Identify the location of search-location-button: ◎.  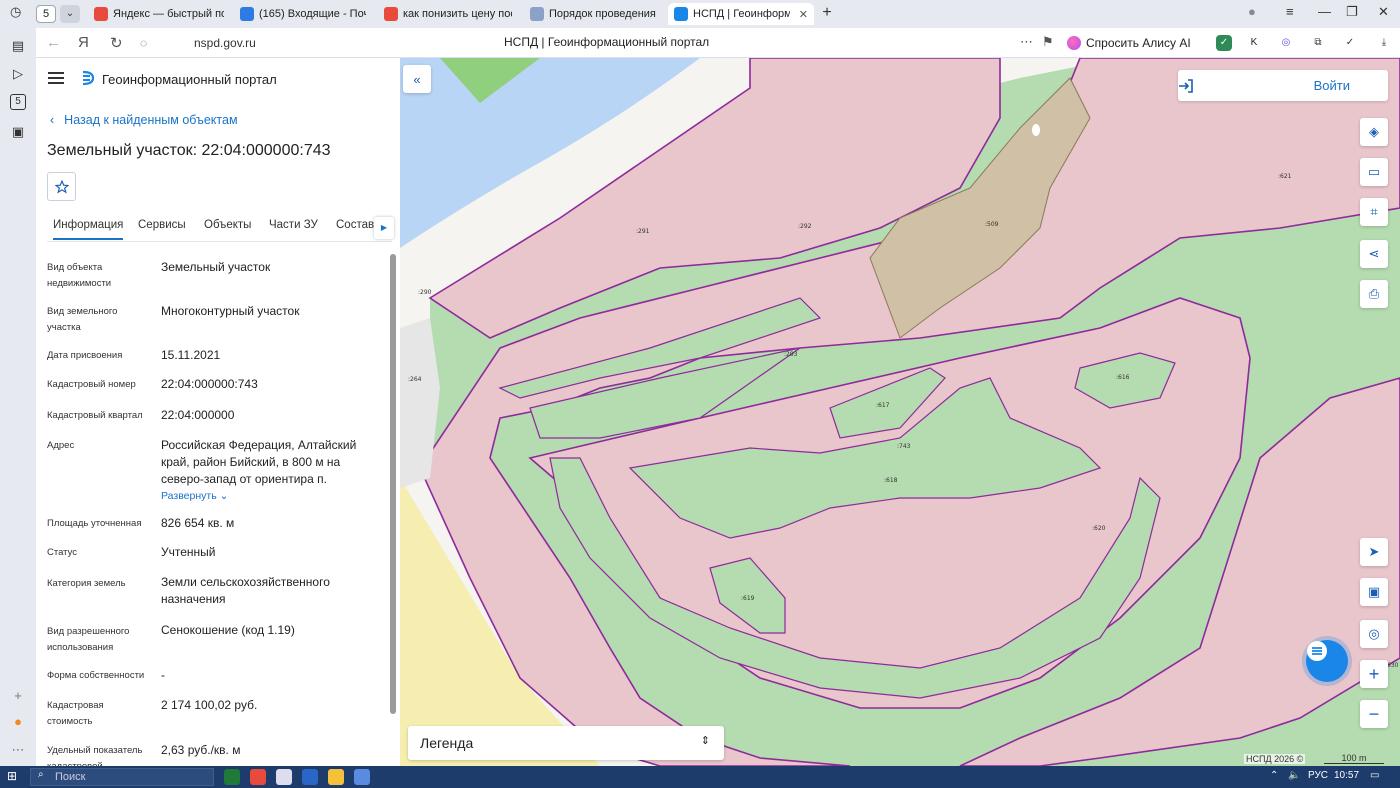
(1374, 634).